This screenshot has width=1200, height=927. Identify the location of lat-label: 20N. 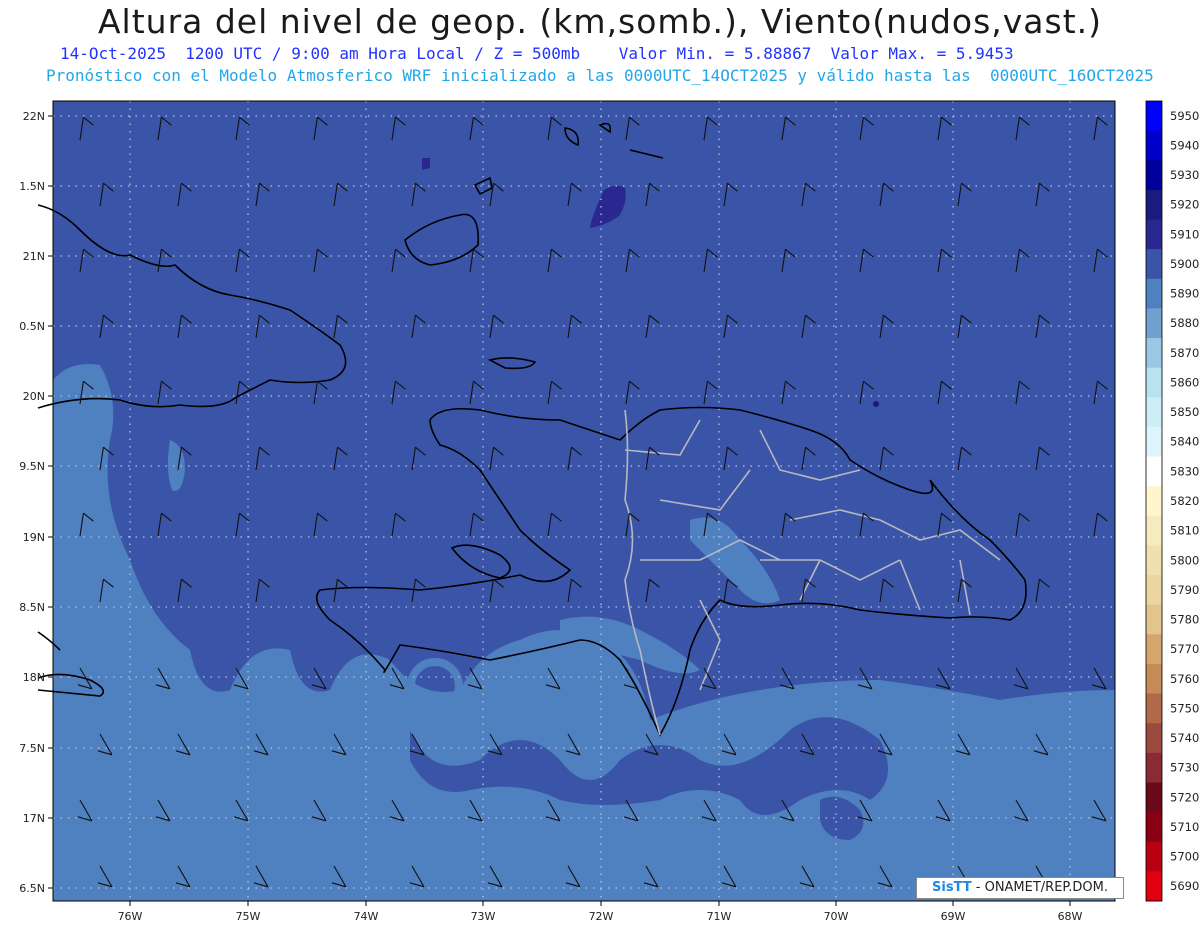
(34, 396).